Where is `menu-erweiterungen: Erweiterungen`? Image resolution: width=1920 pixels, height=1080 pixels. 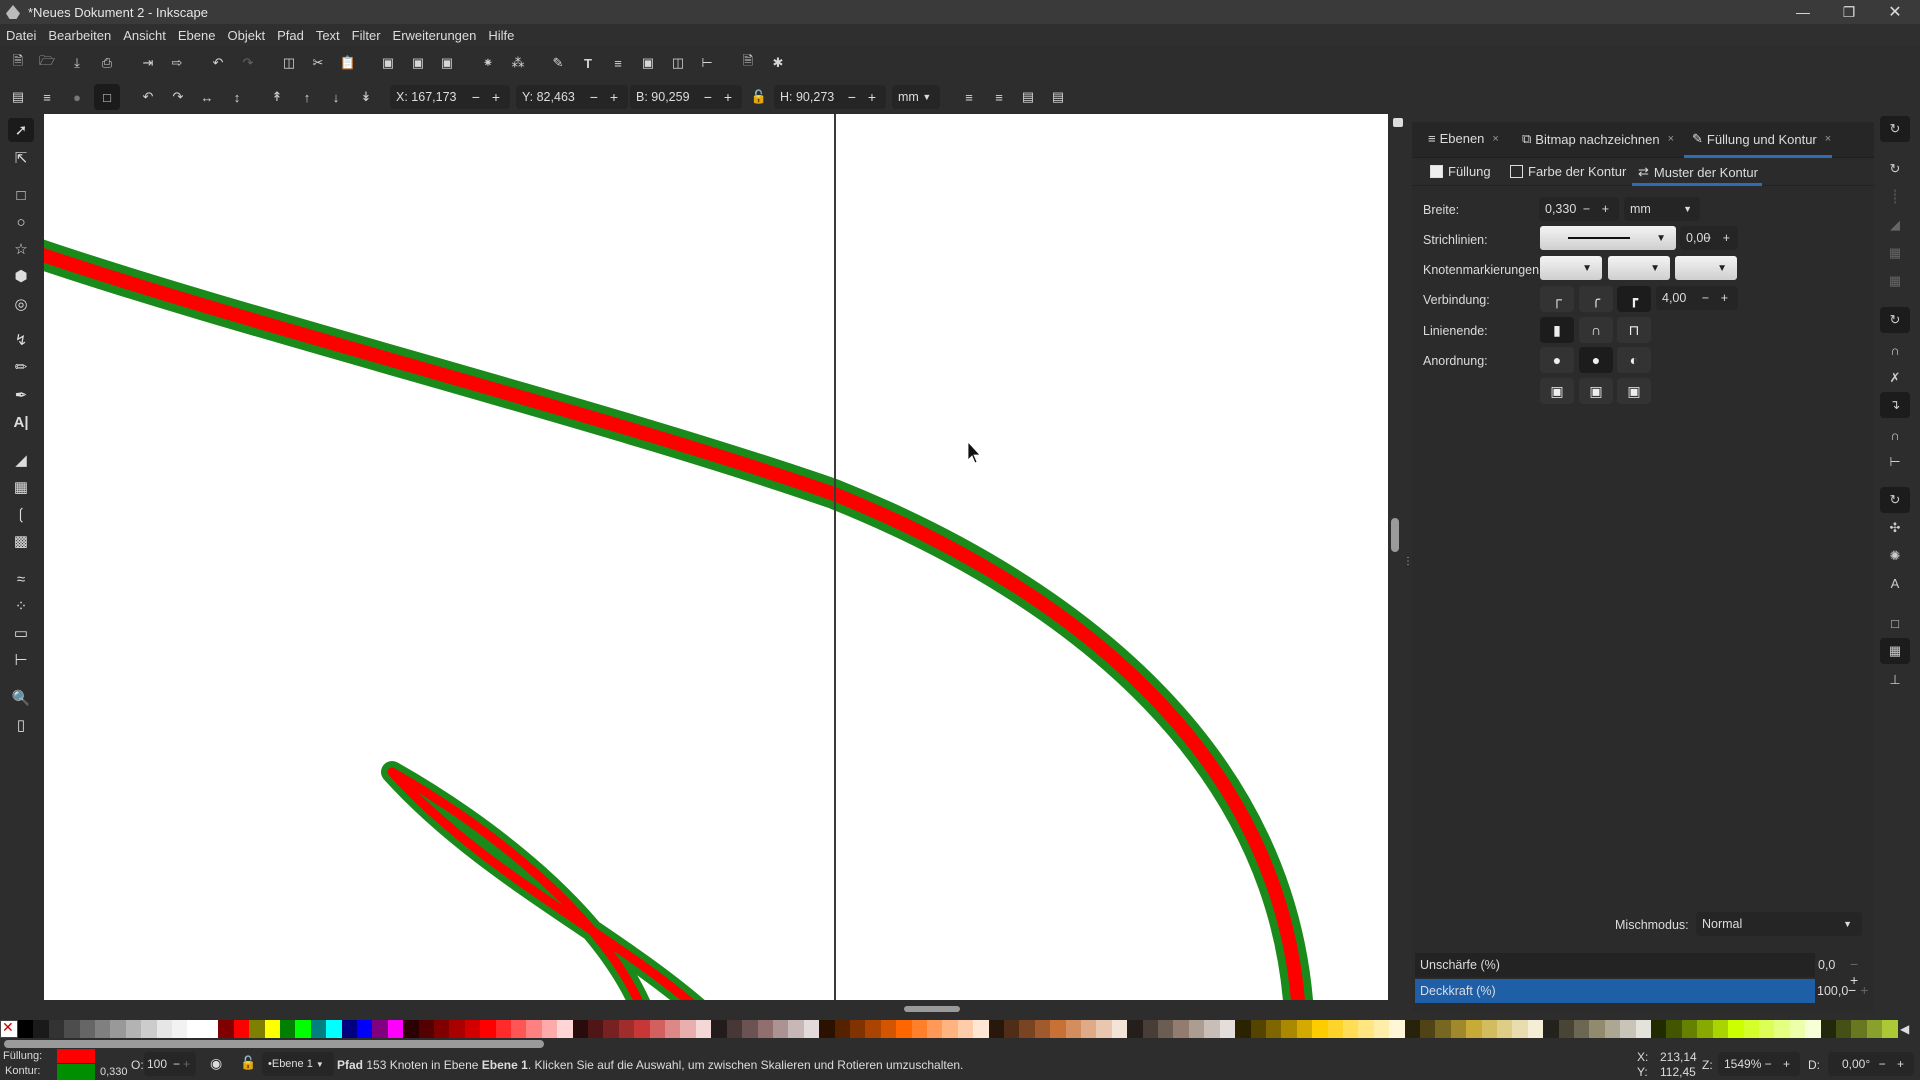 menu-erweiterungen: Erweiterungen is located at coordinates (435, 35).